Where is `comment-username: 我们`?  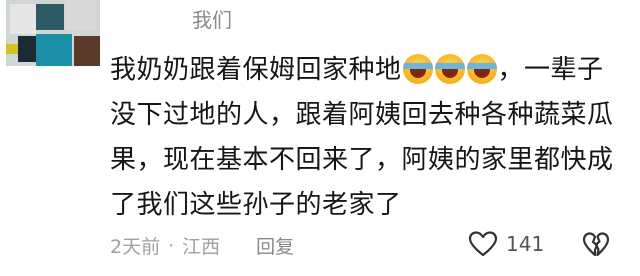 comment-username: 我们 is located at coordinates (212, 18).